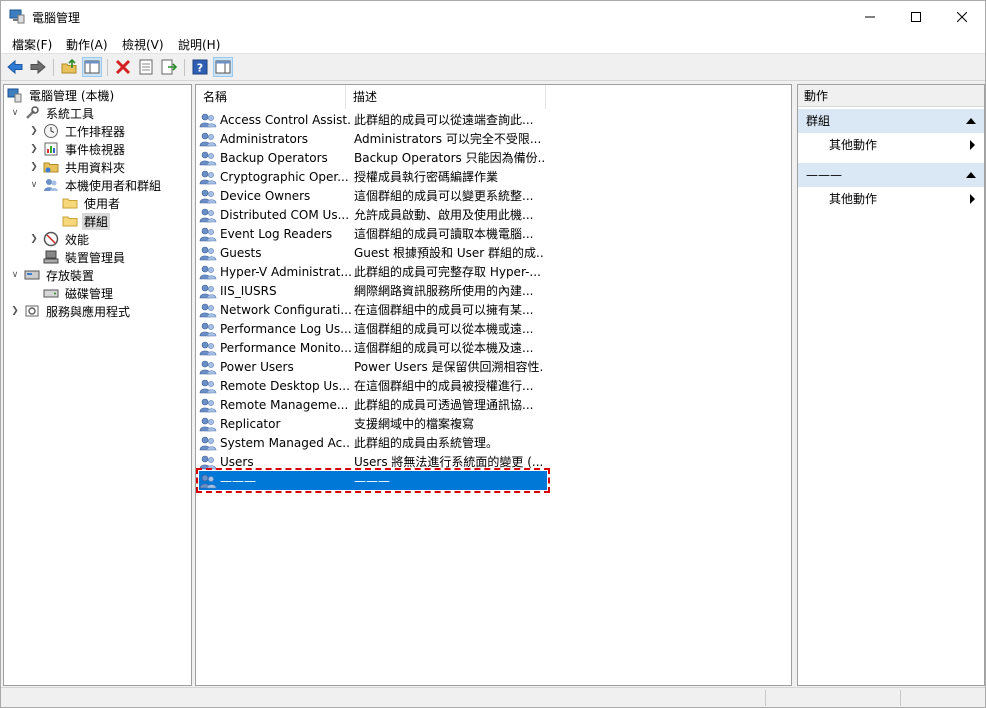  Describe the element at coordinates (86, 221) in the screenshot. I see `tree-item-groups: 群組` at that location.